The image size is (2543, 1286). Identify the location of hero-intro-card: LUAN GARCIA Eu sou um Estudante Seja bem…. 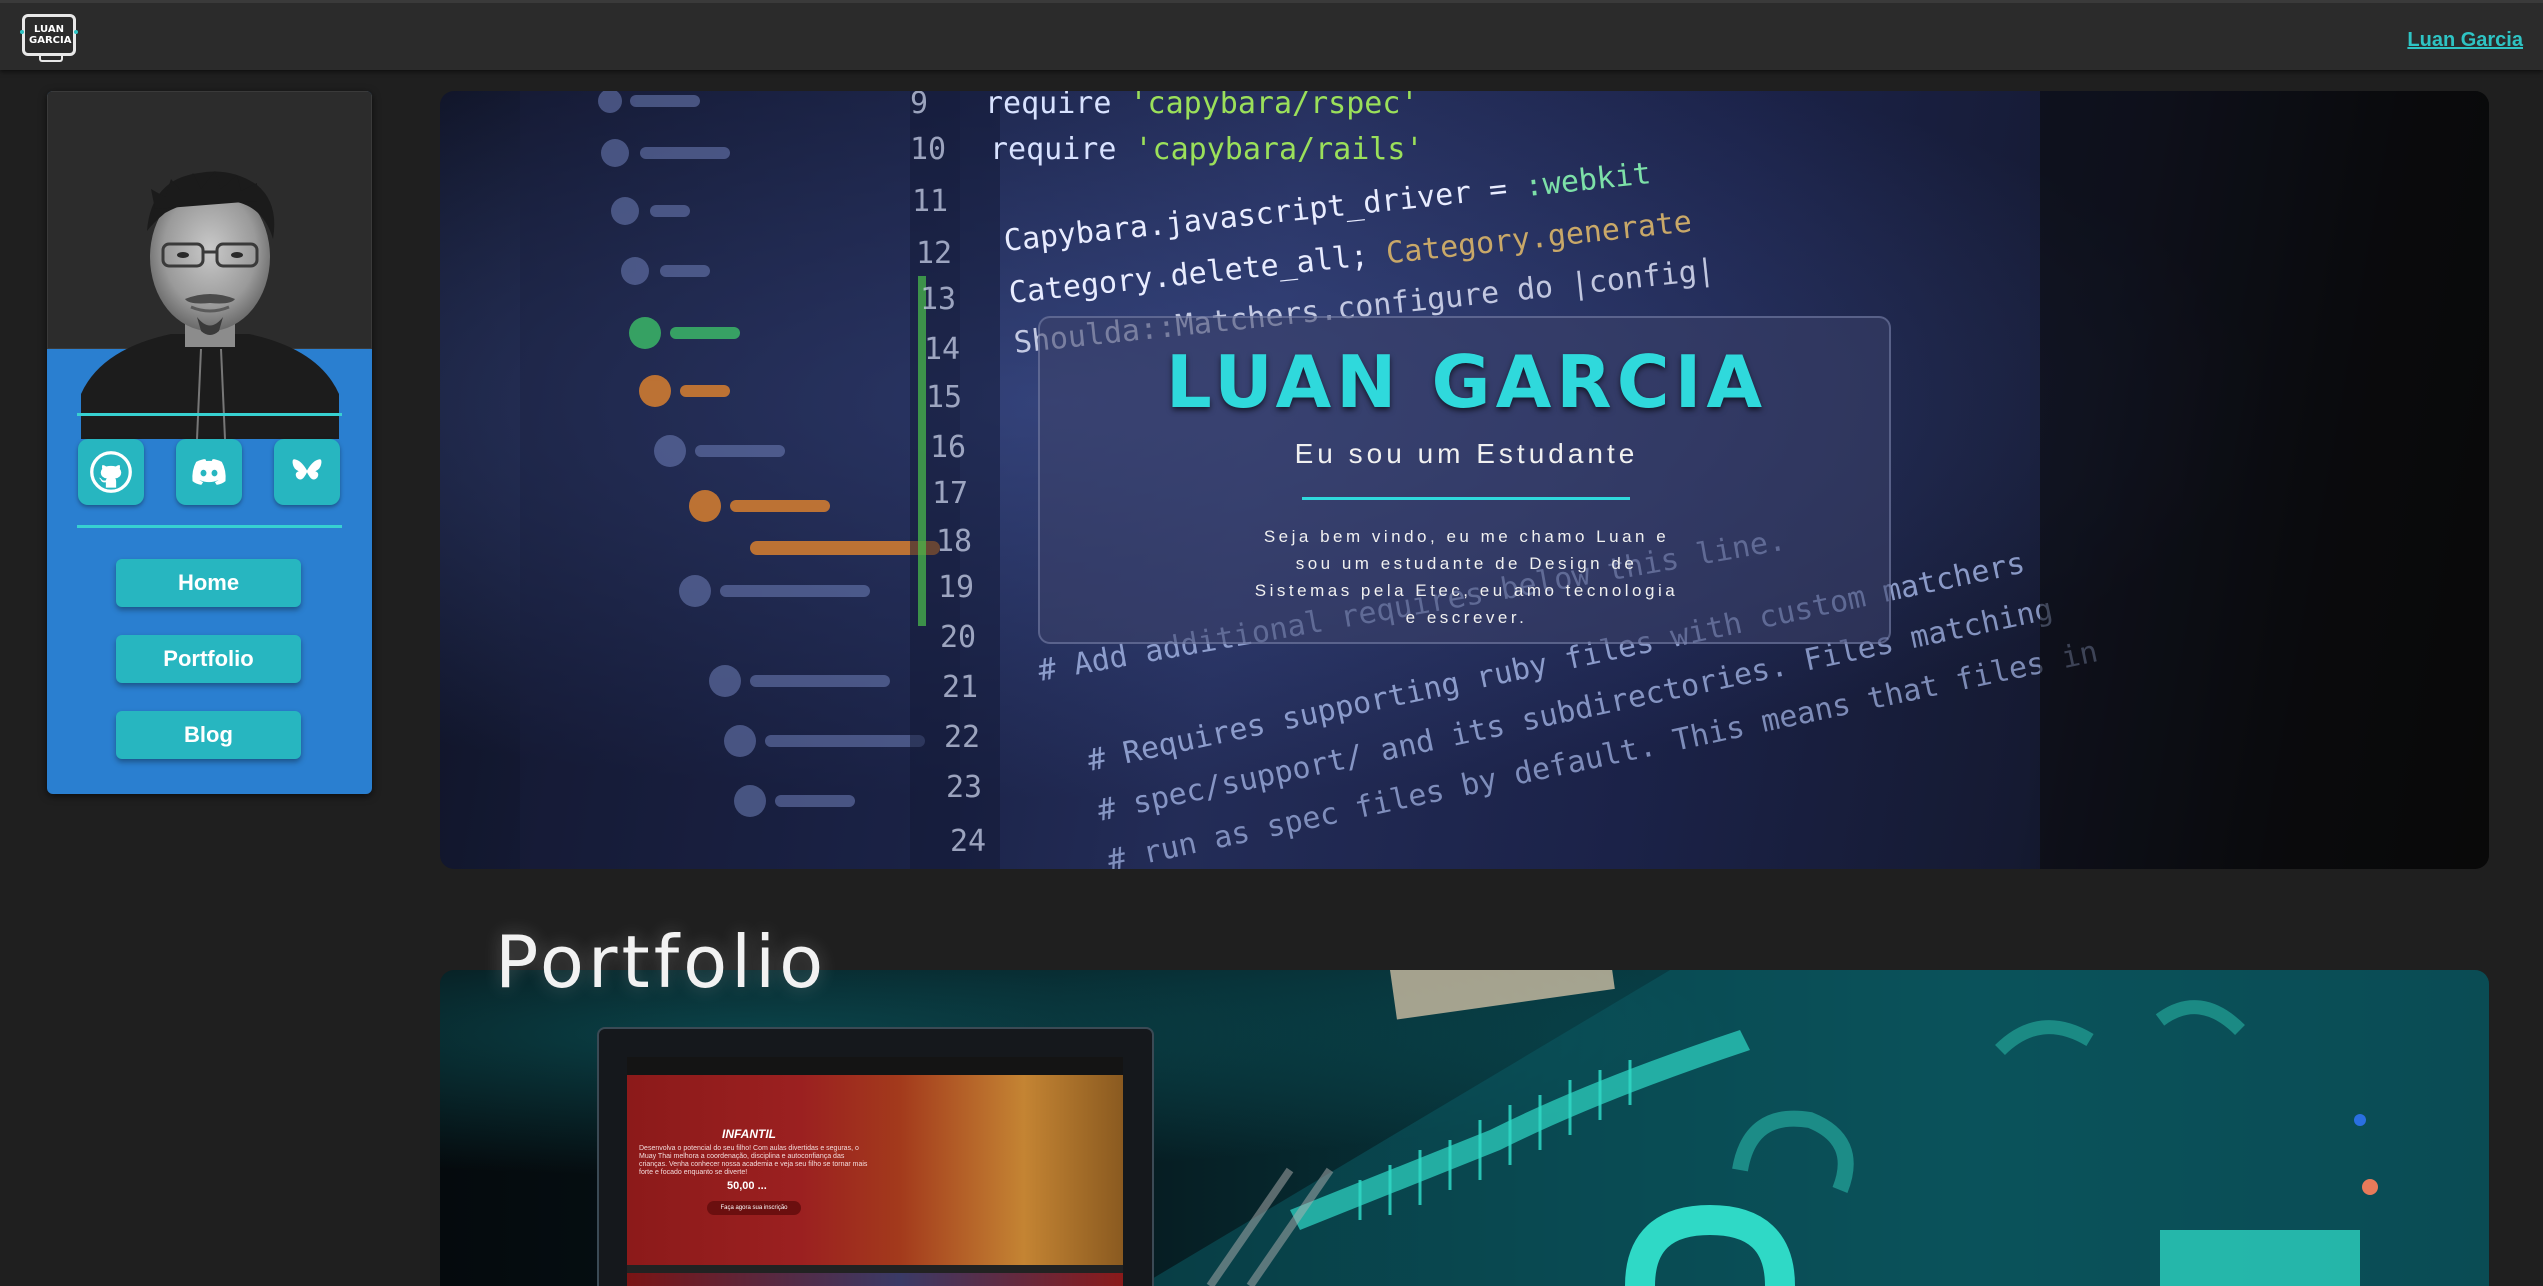
(1464, 480).